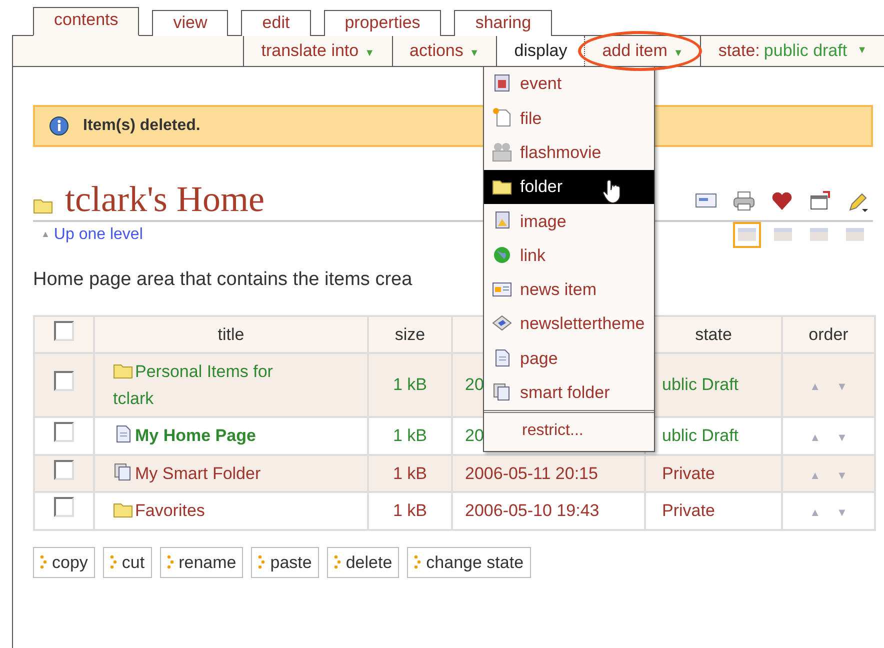 The width and height of the screenshot is (884, 648). I want to click on tab: edit, so click(276, 23).